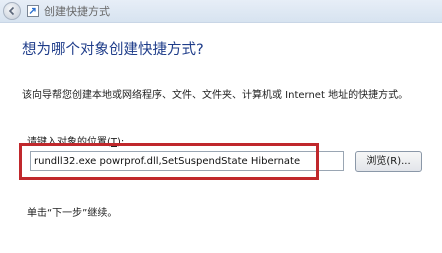 Image resolution: width=442 pixels, height=253 pixels. I want to click on location-label: 请键入对象的位置(T):, so click(75, 140).